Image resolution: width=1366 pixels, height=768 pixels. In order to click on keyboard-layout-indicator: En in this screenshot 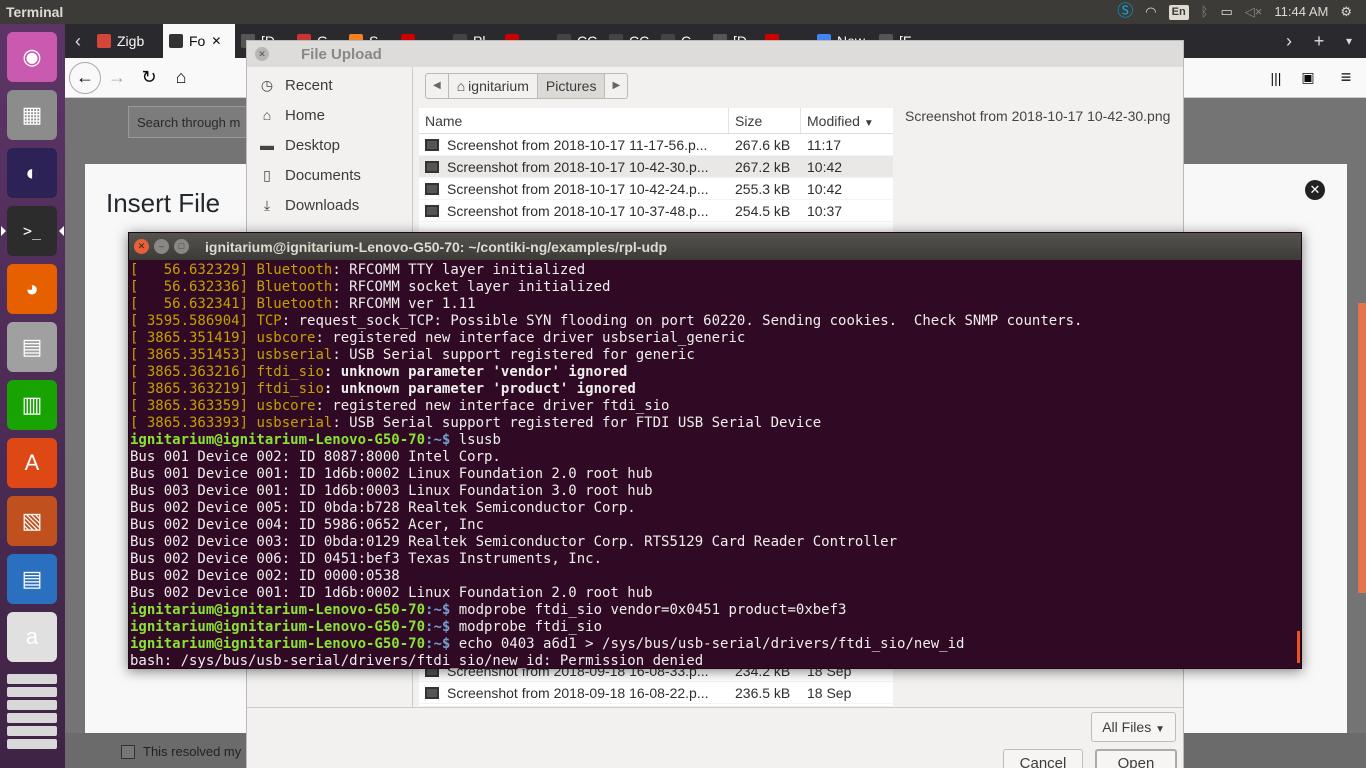, I will do `click(1178, 12)`.